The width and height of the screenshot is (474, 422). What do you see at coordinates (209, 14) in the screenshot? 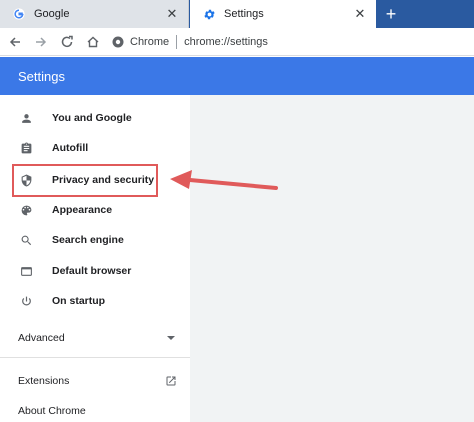
I see `gear-icon` at bounding box center [209, 14].